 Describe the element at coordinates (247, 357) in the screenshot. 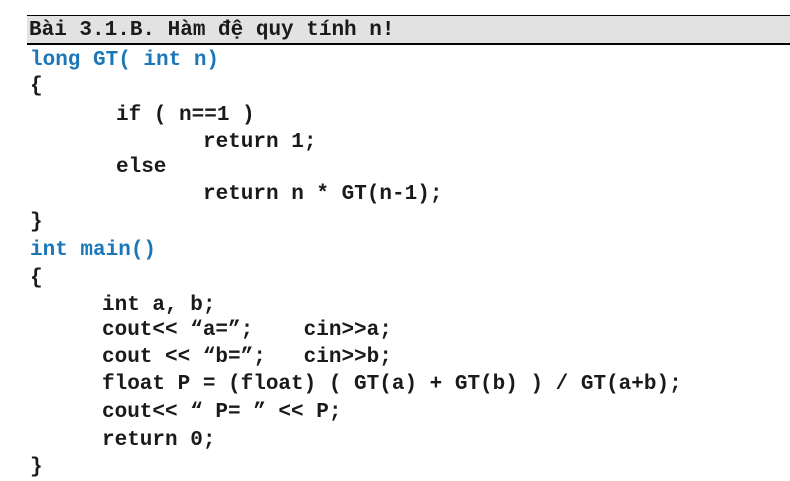

I see `code-line-input-b: cout << “b=”; cin>>b;` at that location.